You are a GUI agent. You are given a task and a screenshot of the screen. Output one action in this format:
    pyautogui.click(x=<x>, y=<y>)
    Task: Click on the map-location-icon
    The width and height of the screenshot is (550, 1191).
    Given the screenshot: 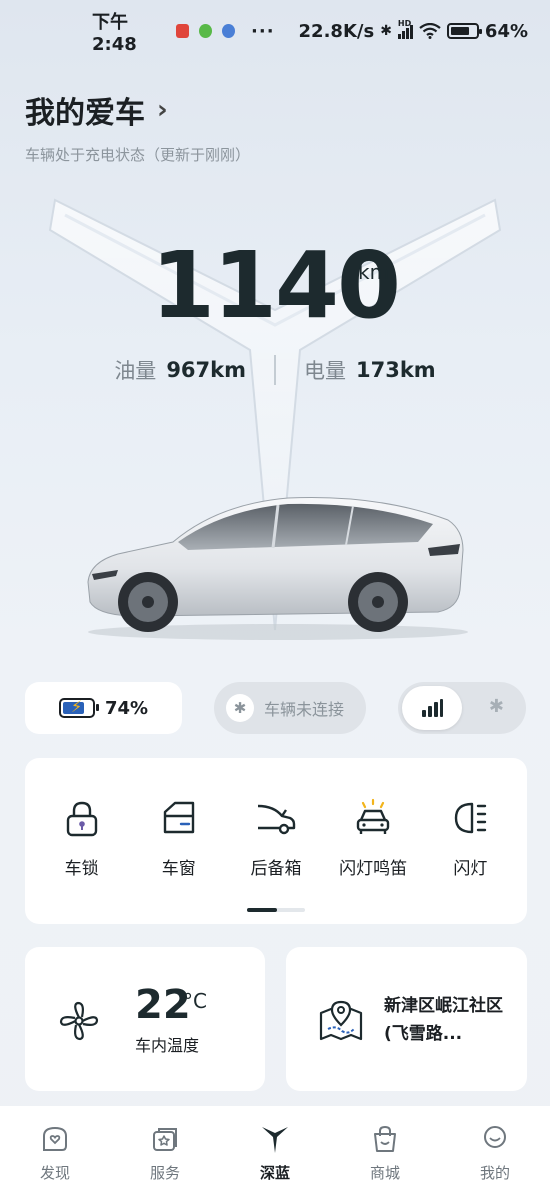 What is the action you would take?
    pyautogui.click(x=341, y=1020)
    